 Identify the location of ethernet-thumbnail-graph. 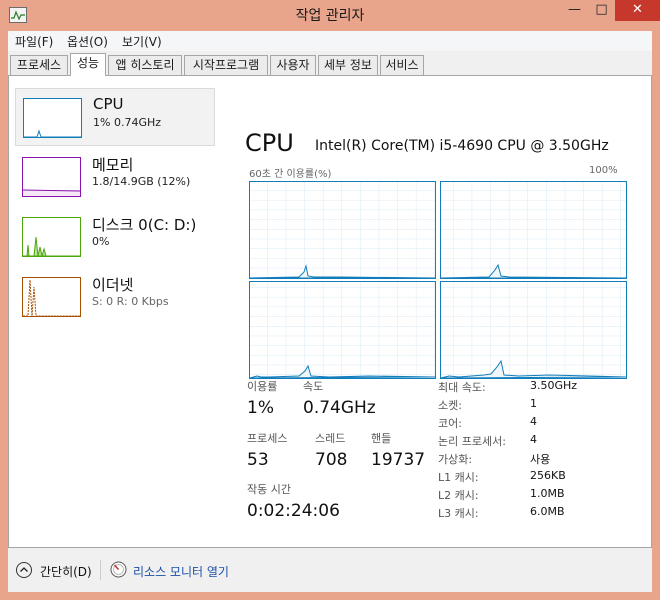
(51, 297).